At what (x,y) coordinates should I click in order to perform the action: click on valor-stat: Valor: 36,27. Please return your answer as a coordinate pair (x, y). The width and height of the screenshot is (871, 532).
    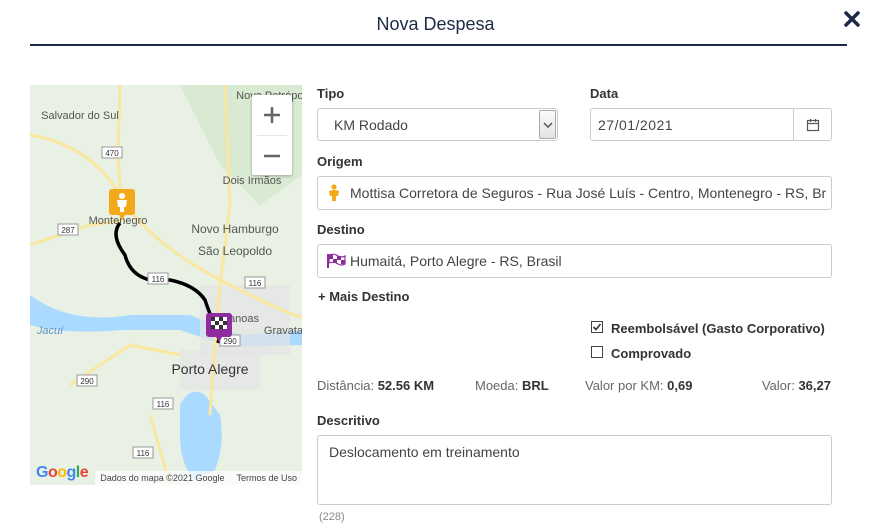
    Looking at the image, I should click on (796, 385).